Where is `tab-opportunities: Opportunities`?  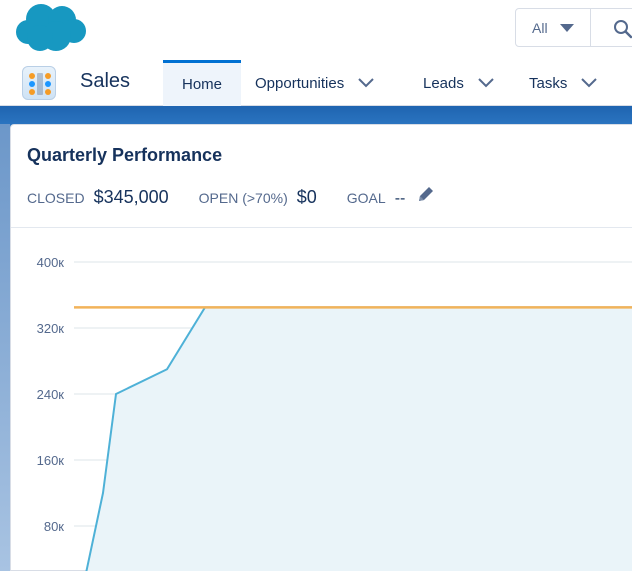
tab-opportunities: Opportunities is located at coordinates (314, 83).